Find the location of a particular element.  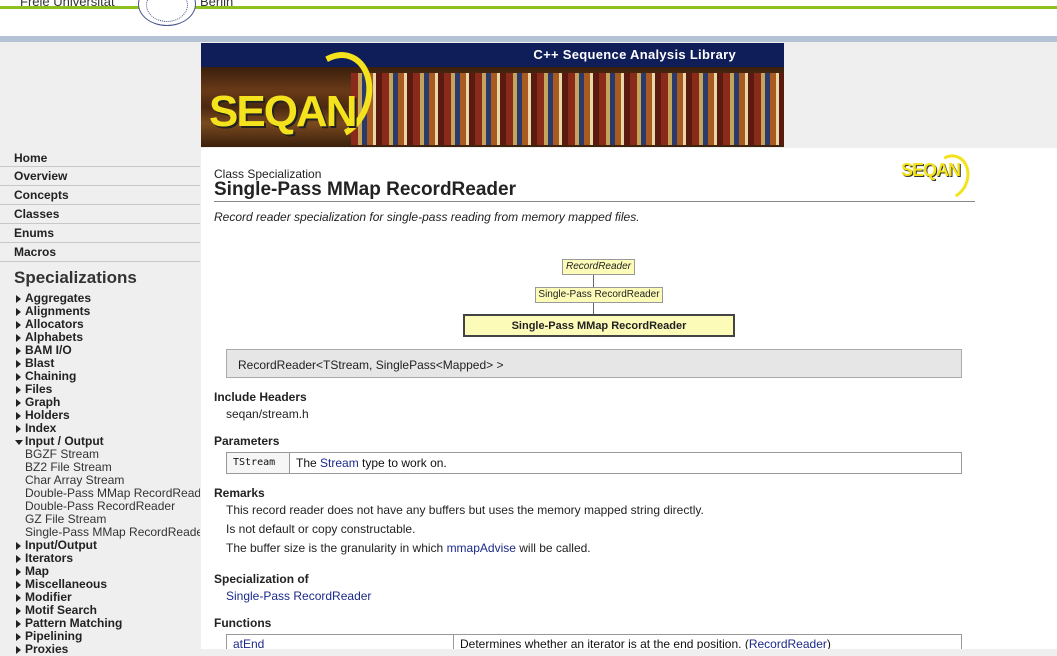

category-label: Miscellaneous is located at coordinates (66, 584).